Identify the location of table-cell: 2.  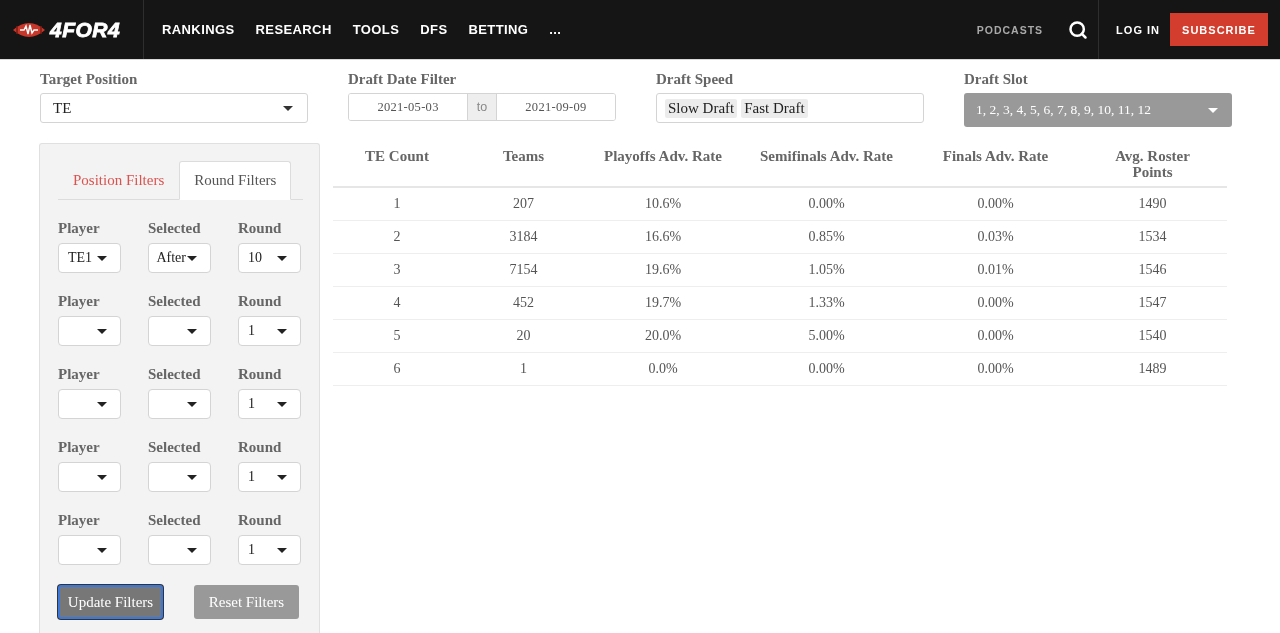
(397, 236).